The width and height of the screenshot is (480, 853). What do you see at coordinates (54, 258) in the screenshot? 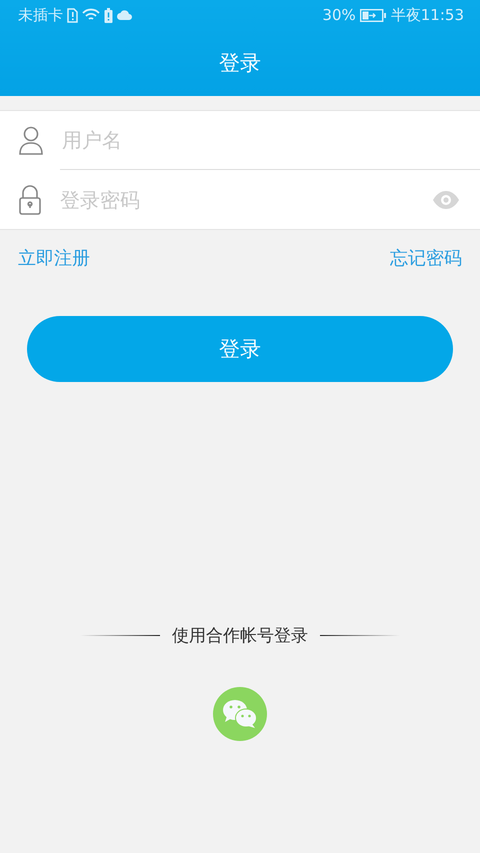
I see `register-link: 立即注册` at bounding box center [54, 258].